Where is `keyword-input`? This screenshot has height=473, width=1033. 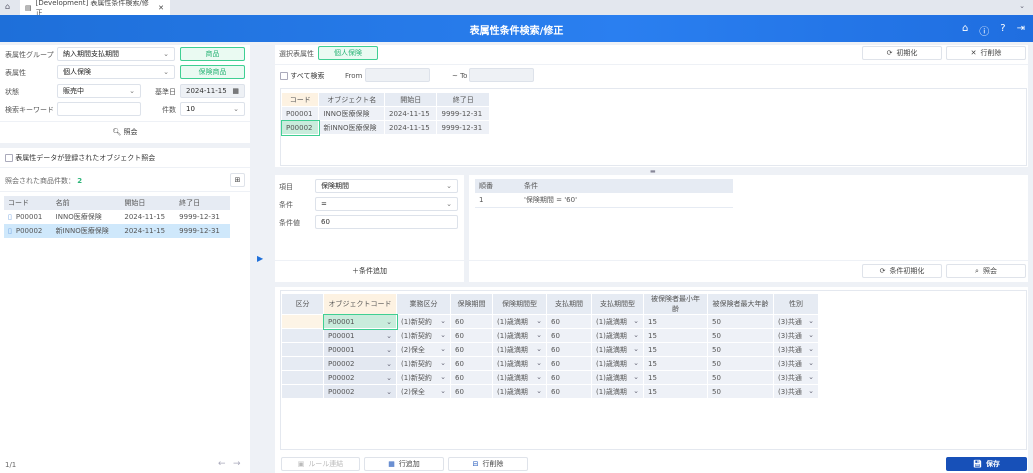
keyword-input is located at coordinates (99, 109).